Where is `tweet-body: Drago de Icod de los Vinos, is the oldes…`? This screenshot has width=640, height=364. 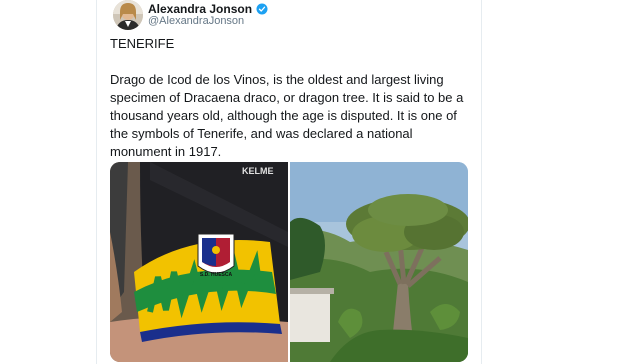
tweet-body: Drago de Icod de los Vinos, is the oldes… is located at coordinates (287, 115).